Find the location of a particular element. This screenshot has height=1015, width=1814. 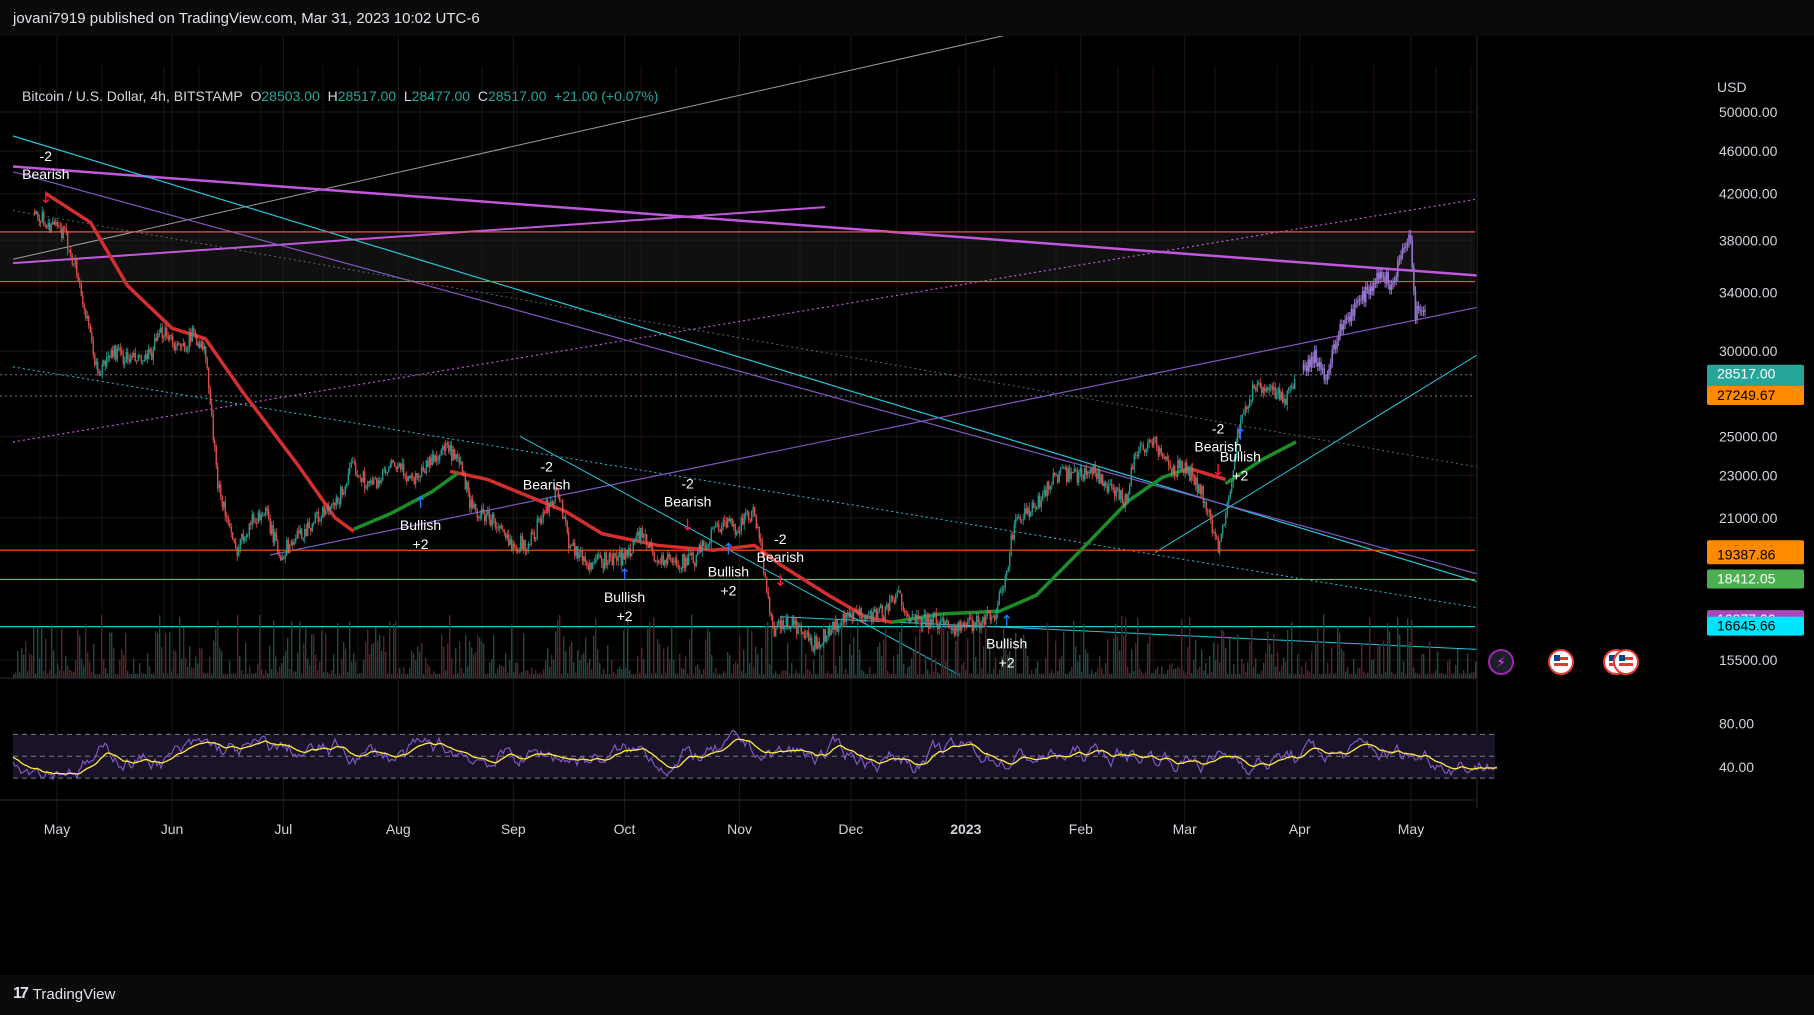

us-flag-stripe is located at coordinates (1626, 664).